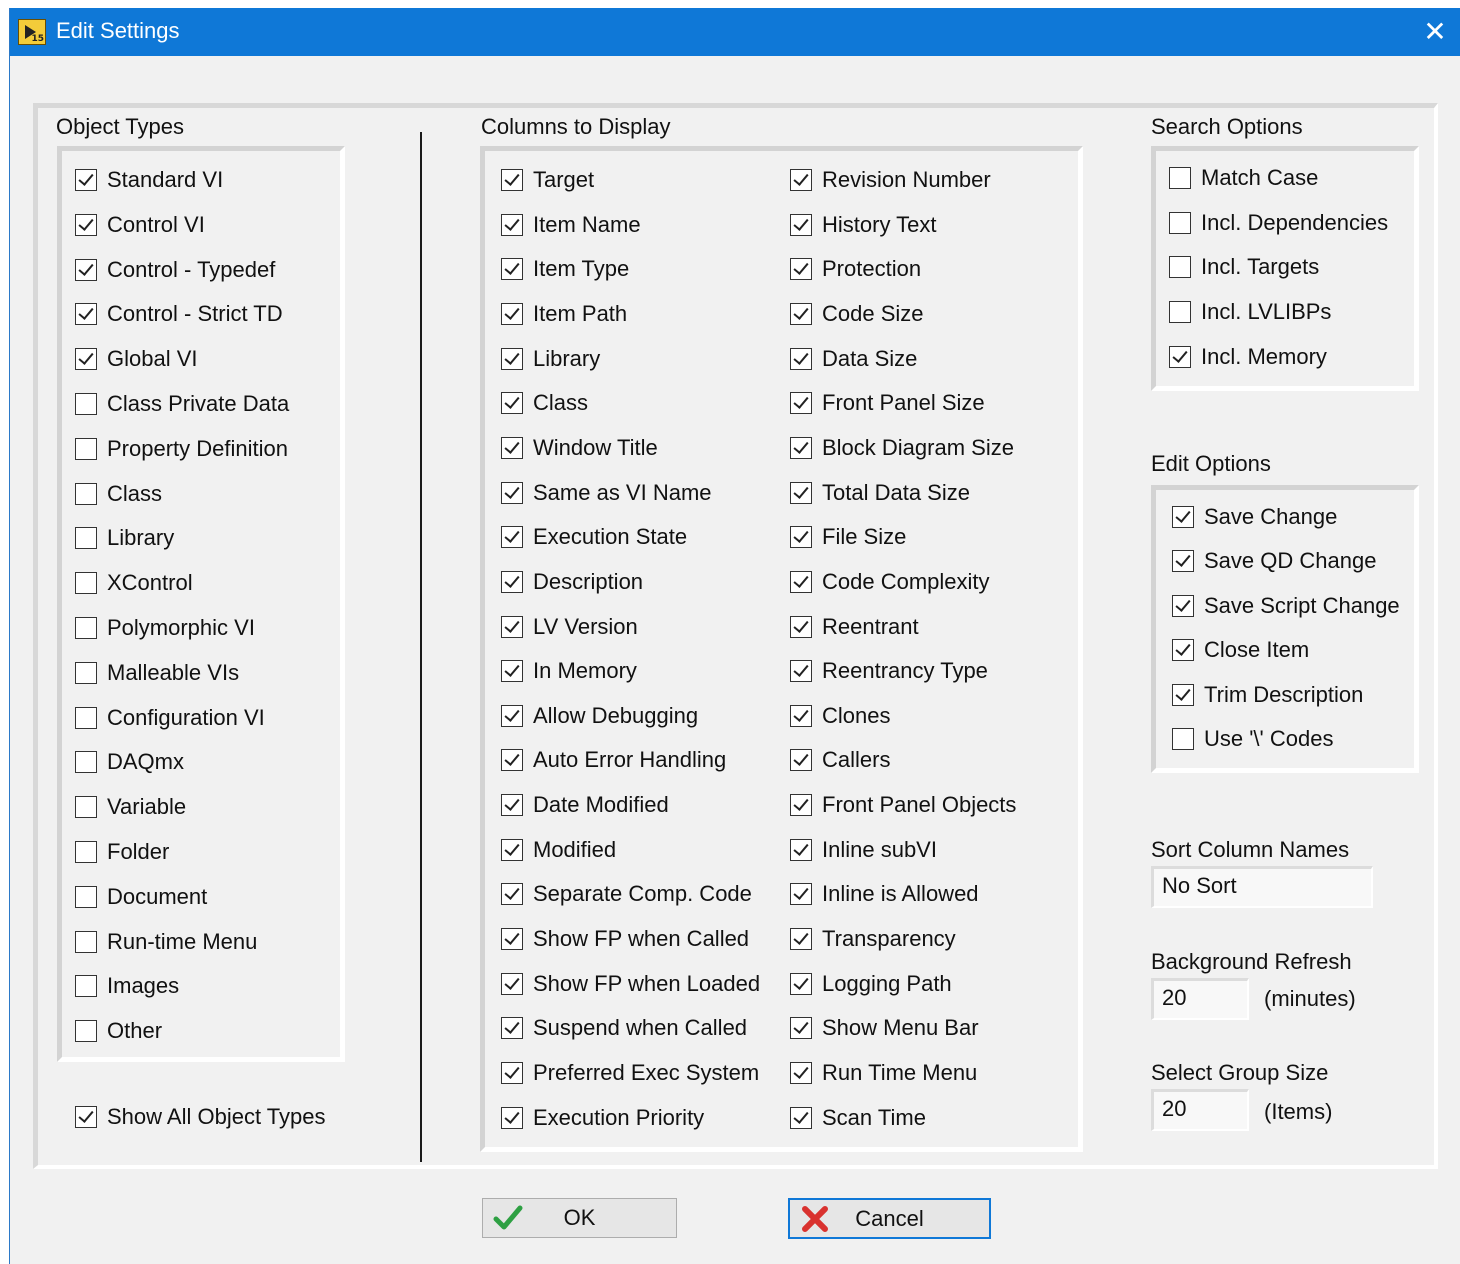 This screenshot has height=1264, width=1460. Describe the element at coordinates (124, 538) in the screenshot. I see `object-type-checkbox-library: Library` at that location.